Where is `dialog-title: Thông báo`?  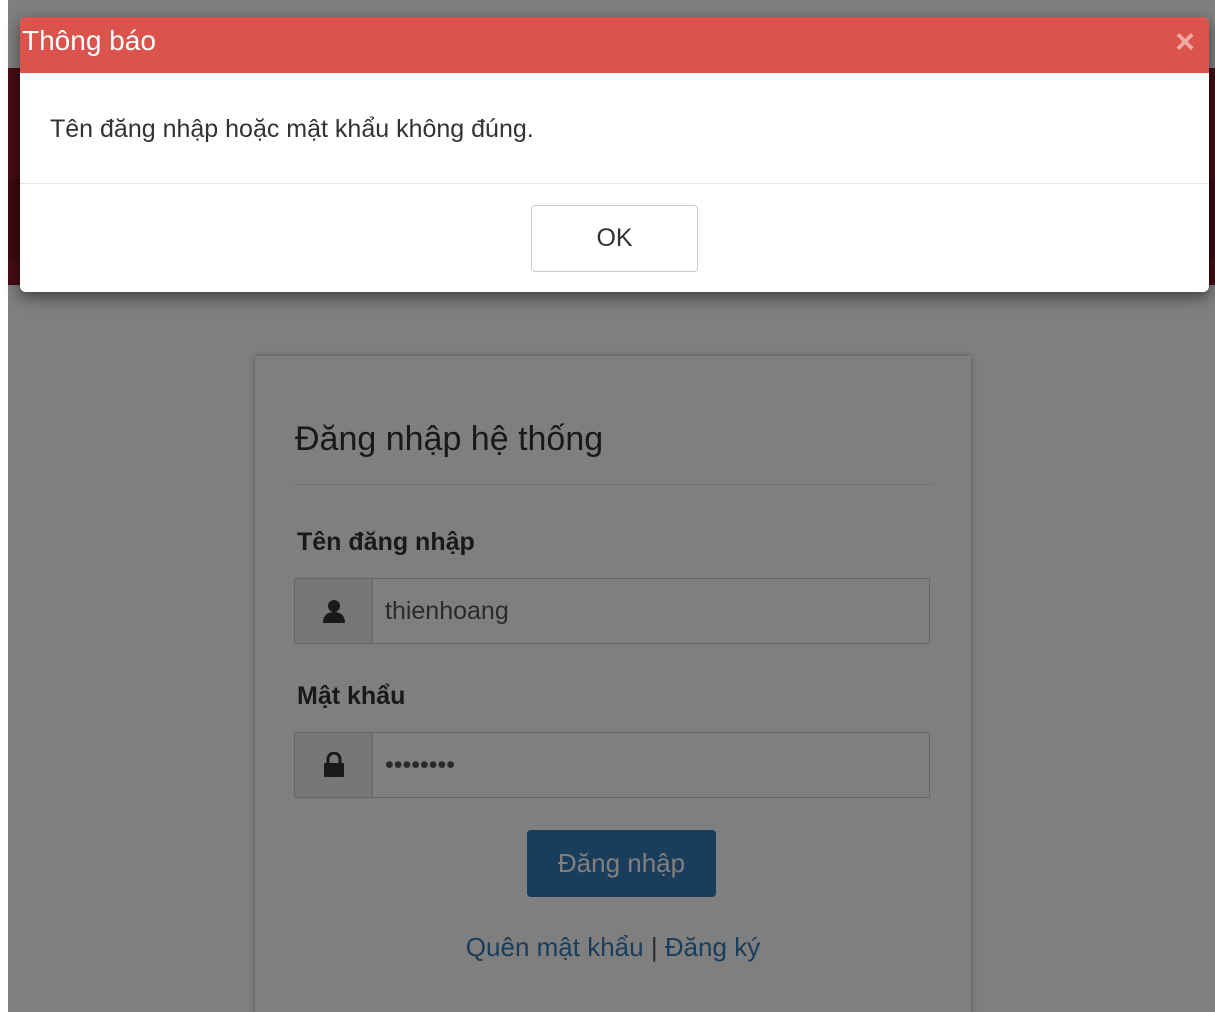
dialog-title: Thông báo is located at coordinates (89, 40).